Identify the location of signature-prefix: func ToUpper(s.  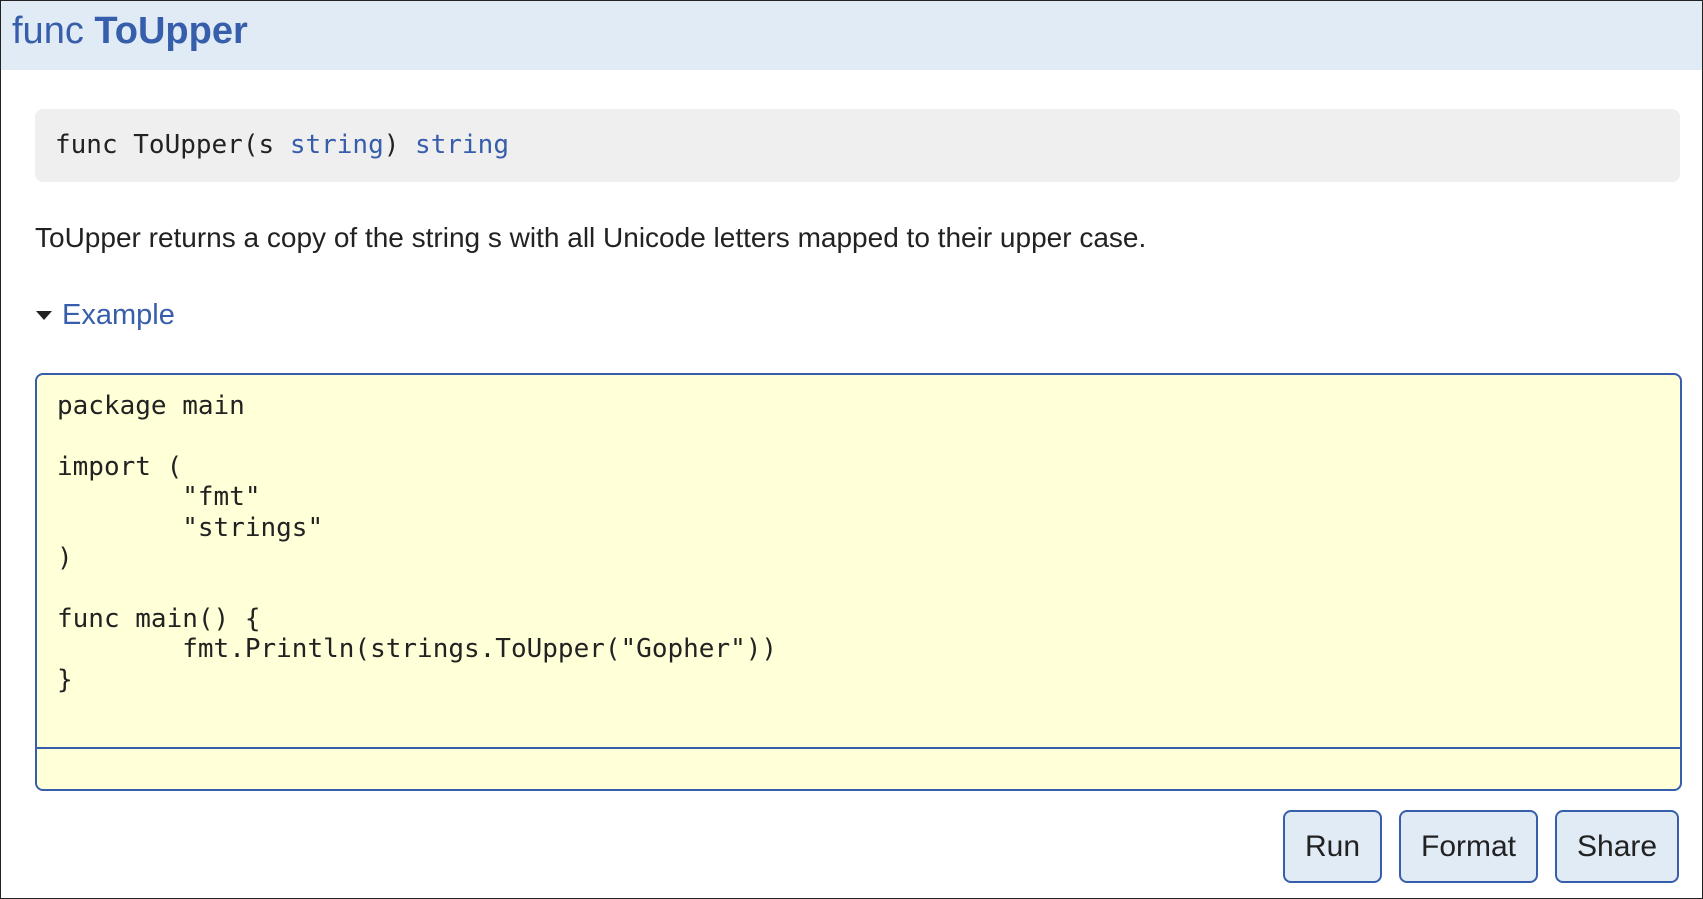
(172, 145).